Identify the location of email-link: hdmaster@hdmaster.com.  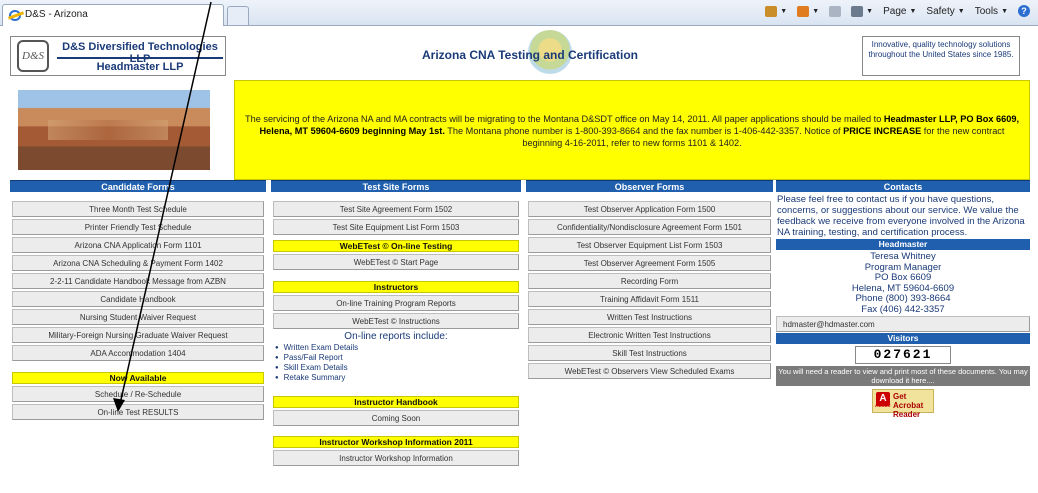
(903, 324).